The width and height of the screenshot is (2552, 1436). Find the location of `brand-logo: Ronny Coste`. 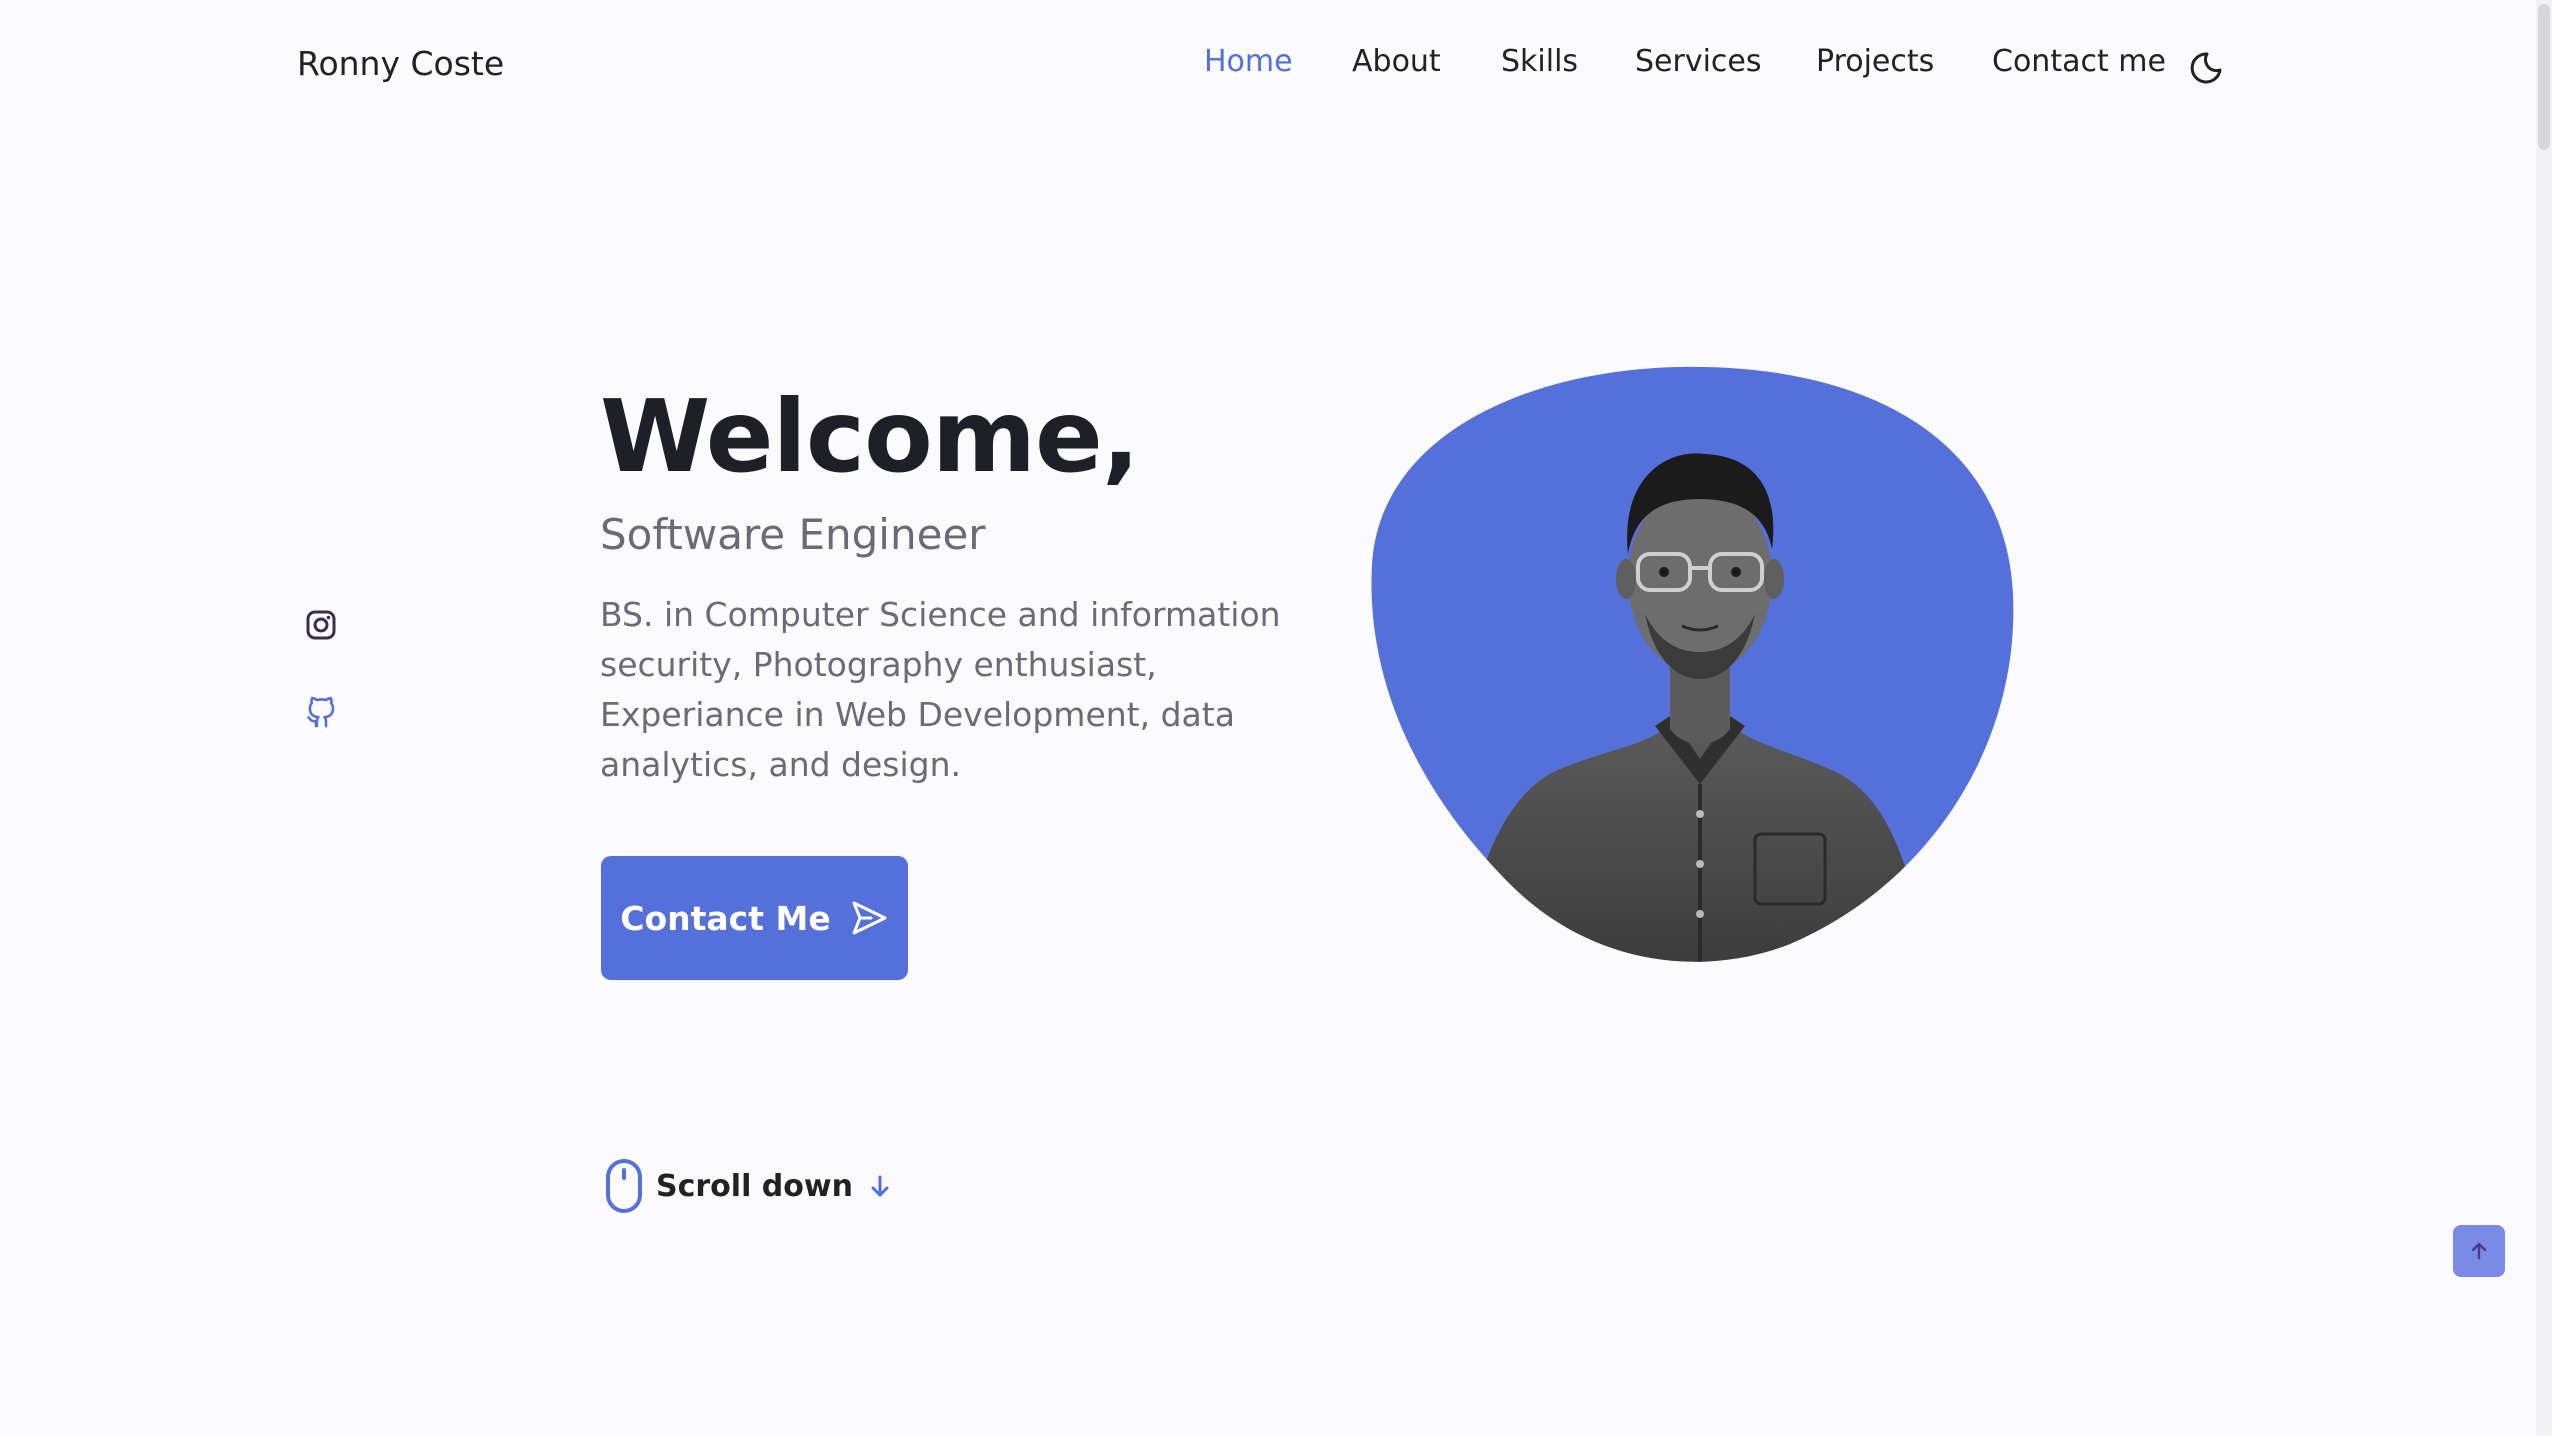

brand-logo: Ronny Coste is located at coordinates (400, 63).